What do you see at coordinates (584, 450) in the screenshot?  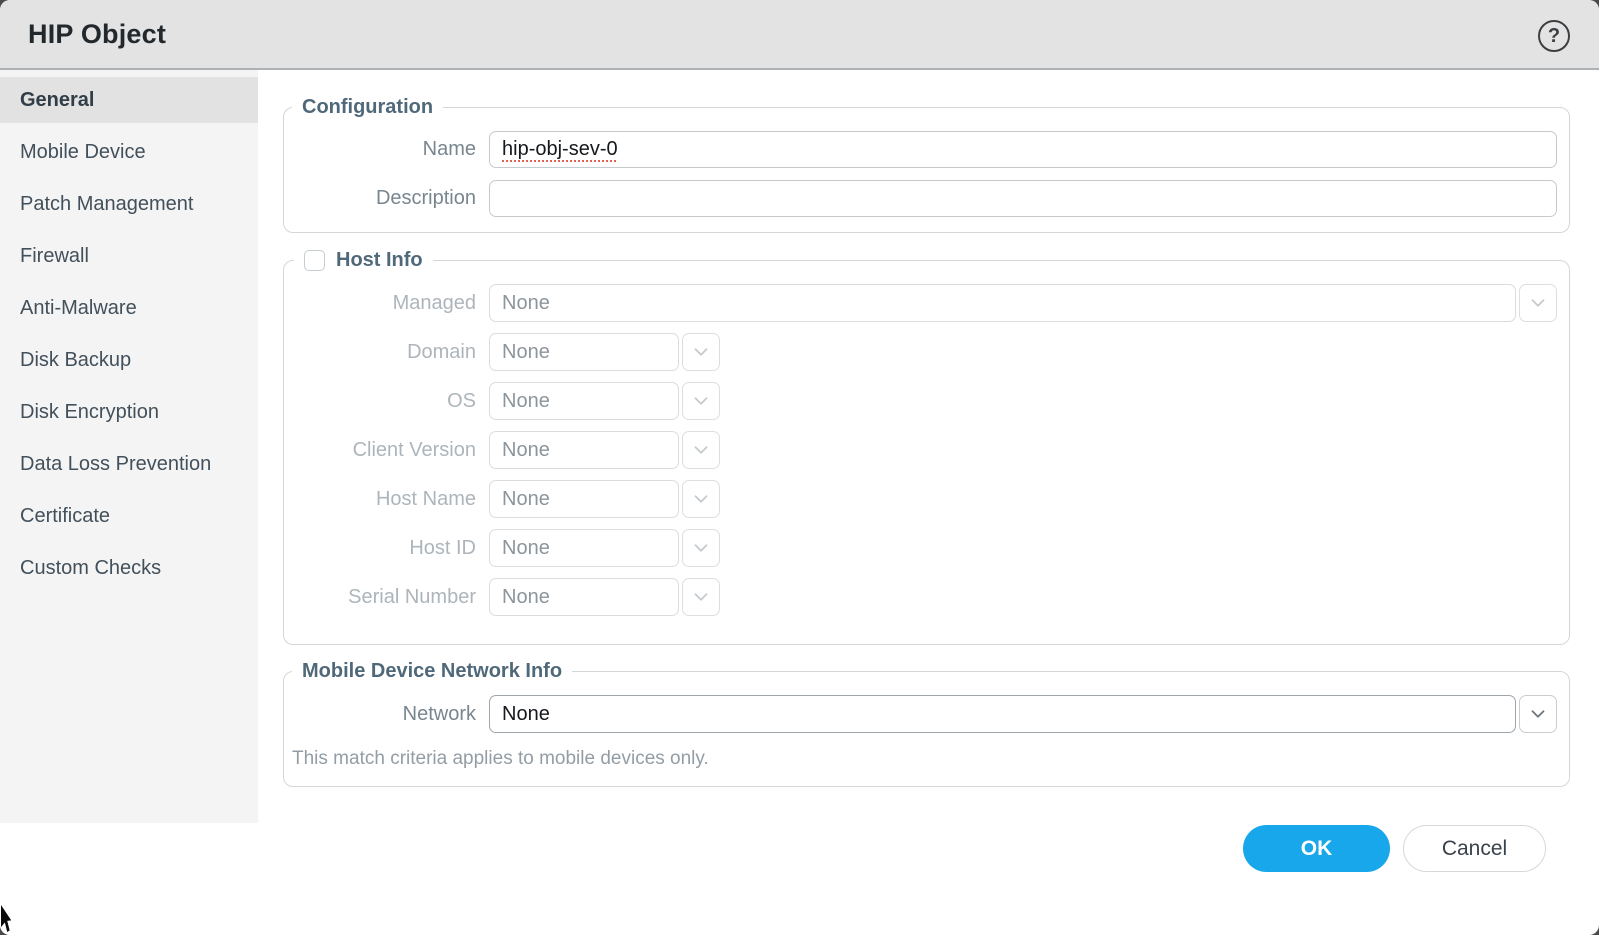 I see `client-version-dropdown-value: None` at bounding box center [584, 450].